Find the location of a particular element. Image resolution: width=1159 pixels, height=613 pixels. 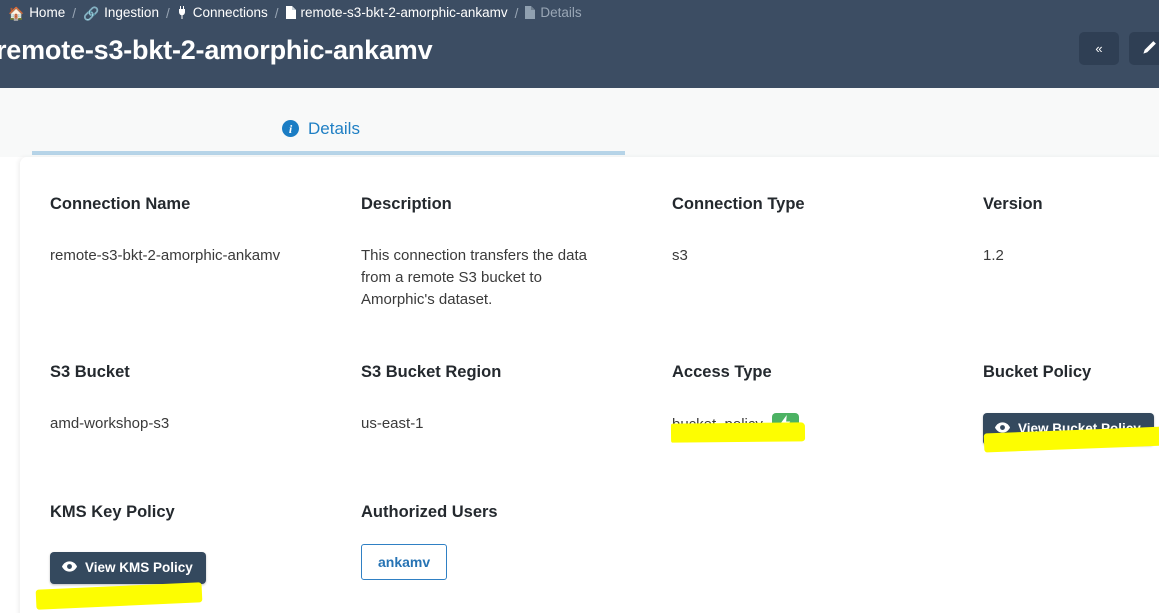

field-authorized-users: Authorized Users ankamv is located at coordinates (516, 544).